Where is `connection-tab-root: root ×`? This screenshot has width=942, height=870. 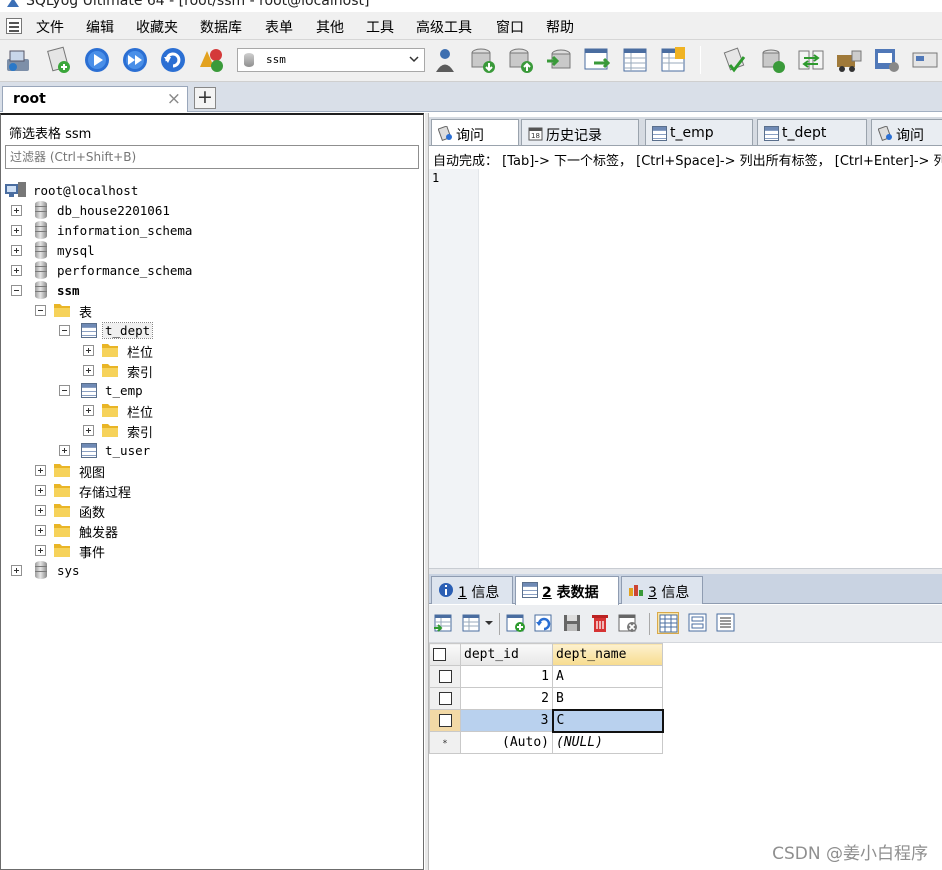
connection-tab-root: root × is located at coordinates (95, 99).